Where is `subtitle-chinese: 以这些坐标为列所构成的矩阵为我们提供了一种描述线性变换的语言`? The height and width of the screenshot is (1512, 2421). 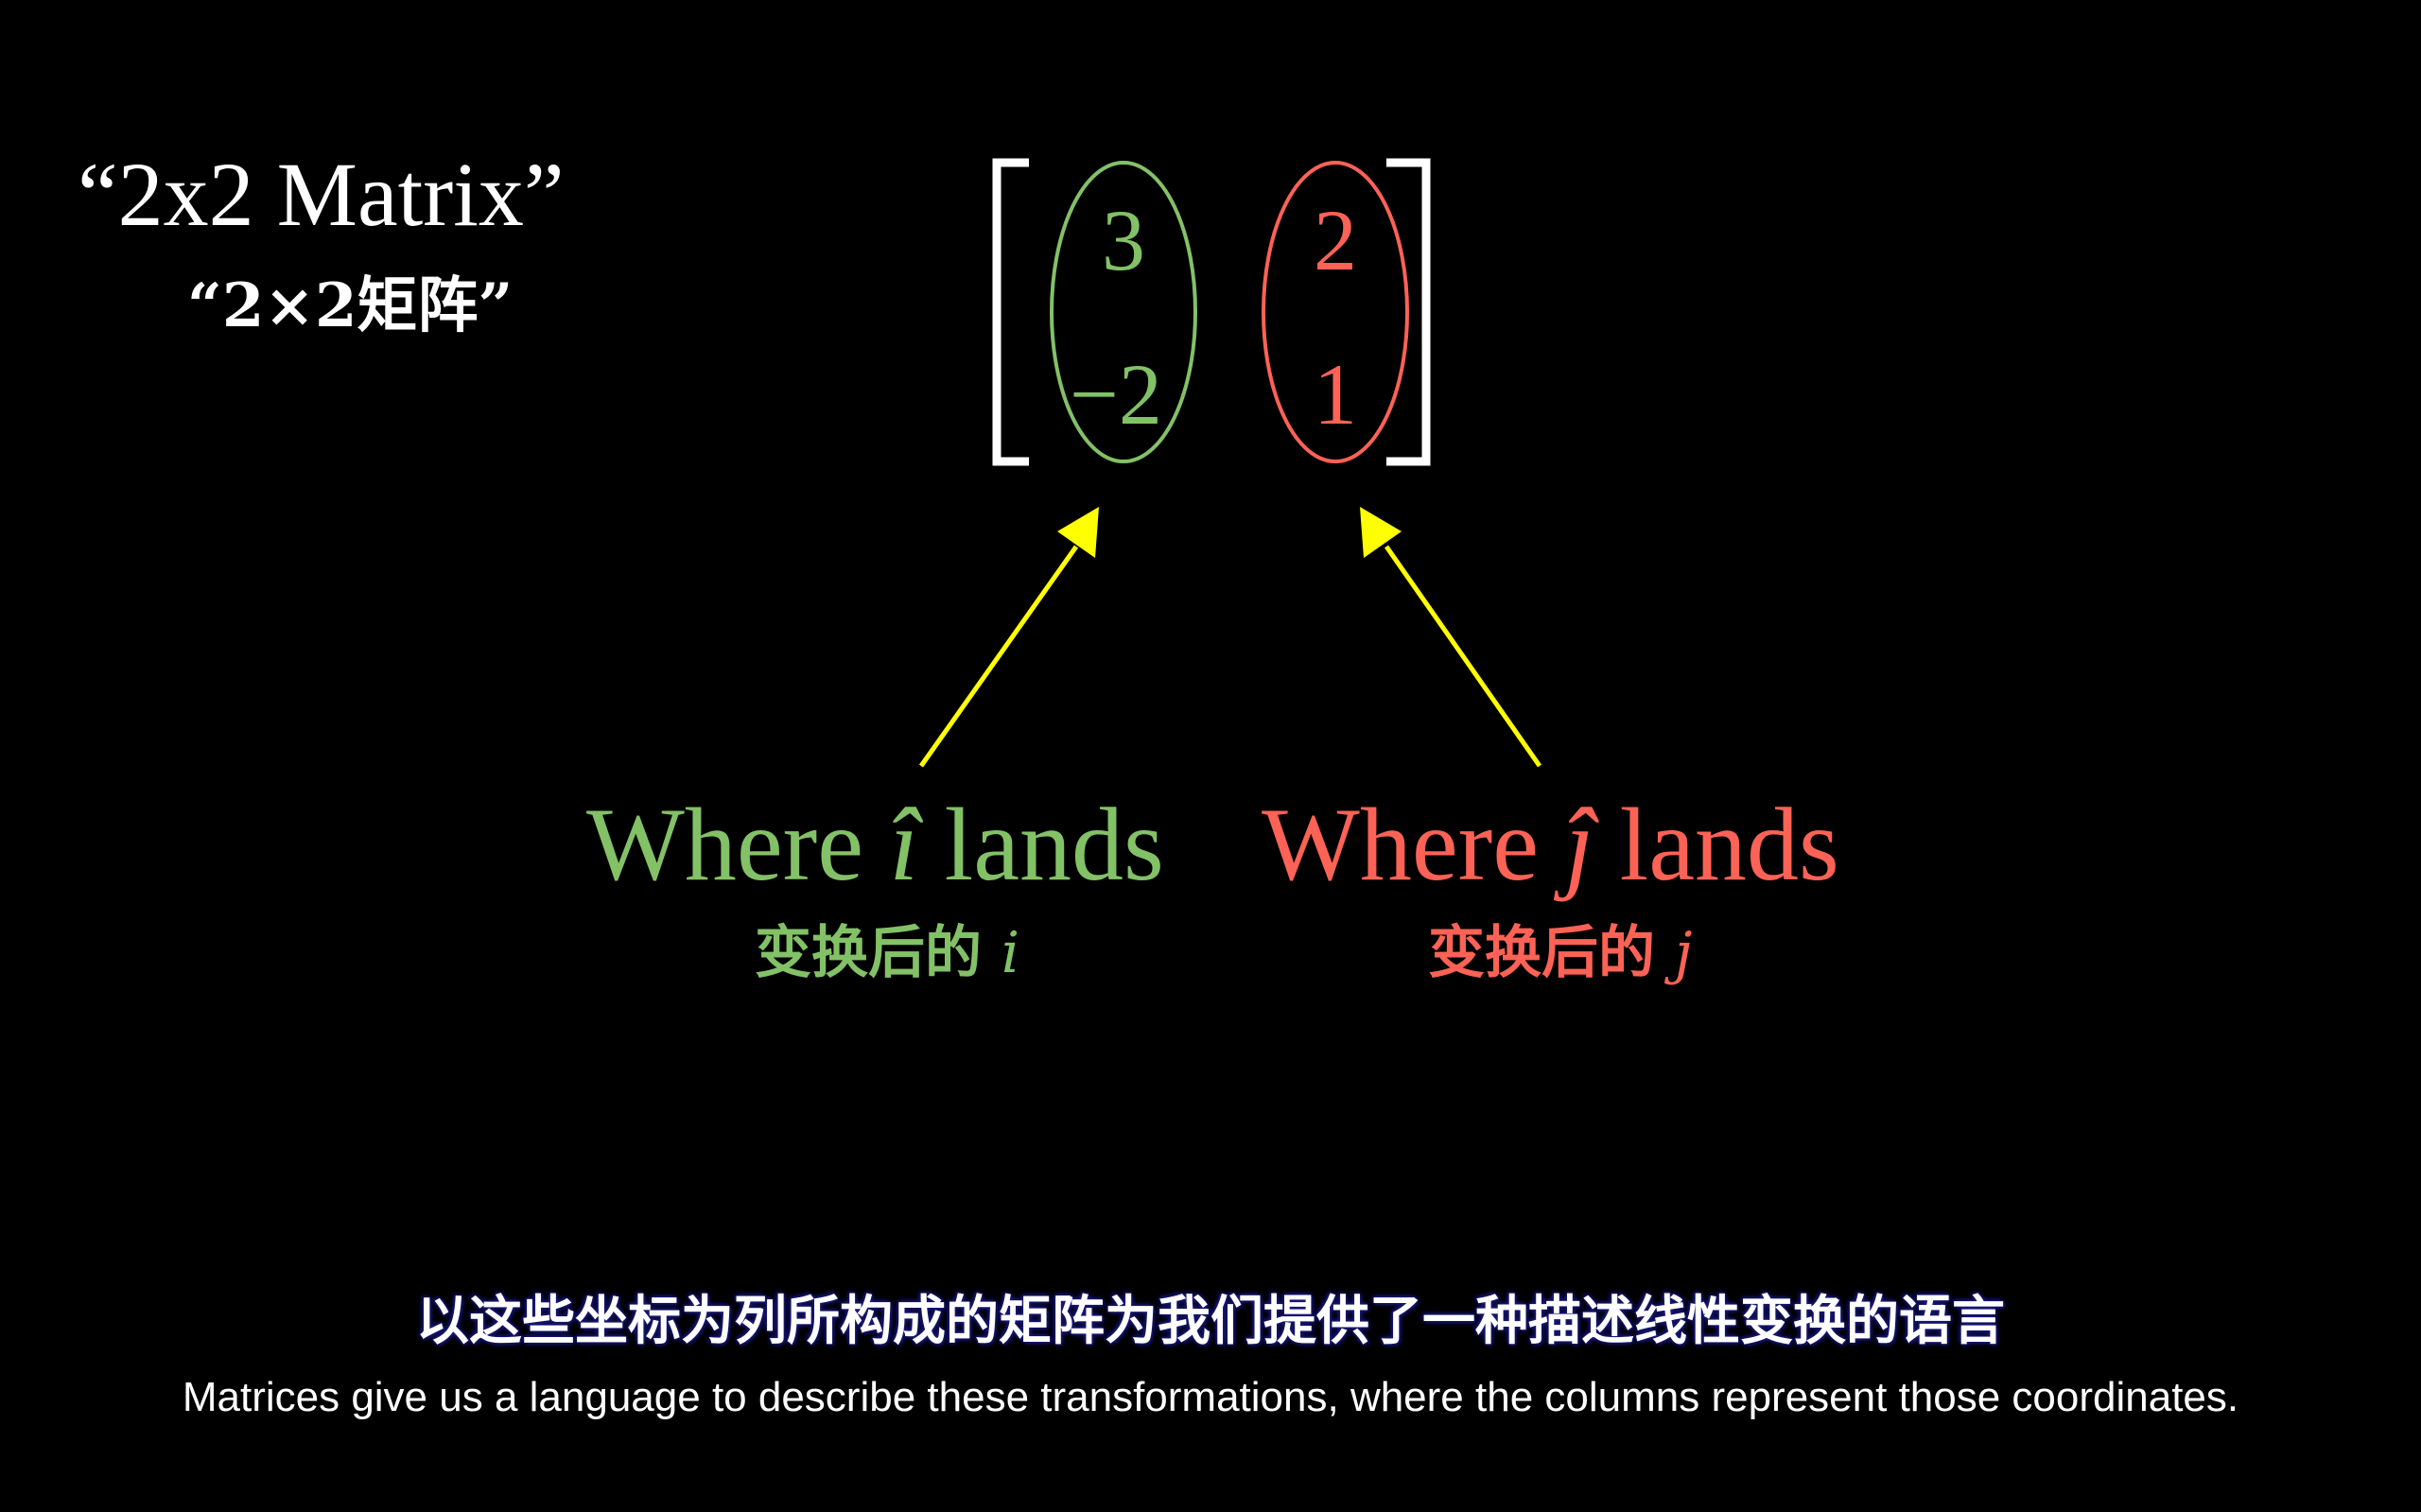 subtitle-chinese: 以这些坐标为列所构成的矩阵为我们提供了一种描述线性变换的语言 is located at coordinates (1210, 1322).